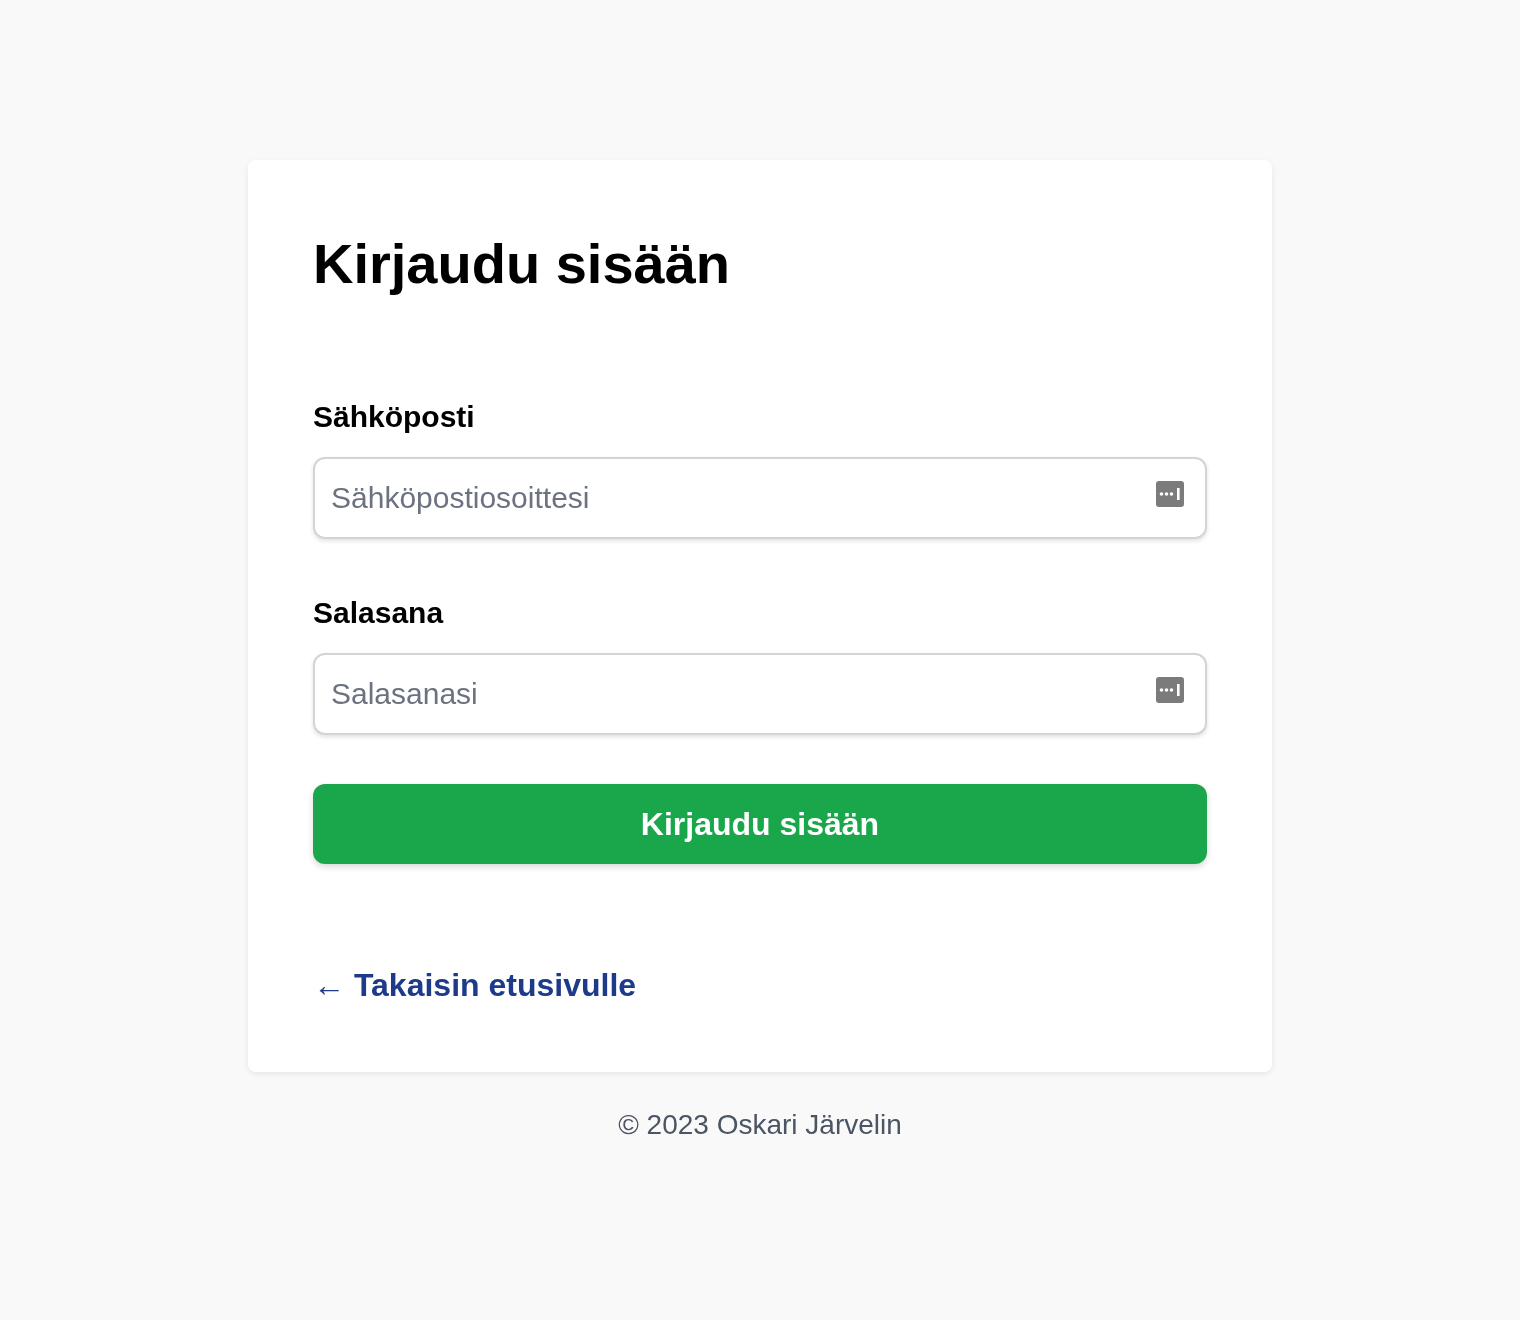  Describe the element at coordinates (378, 613) in the screenshot. I see `field-label: Salasana` at that location.